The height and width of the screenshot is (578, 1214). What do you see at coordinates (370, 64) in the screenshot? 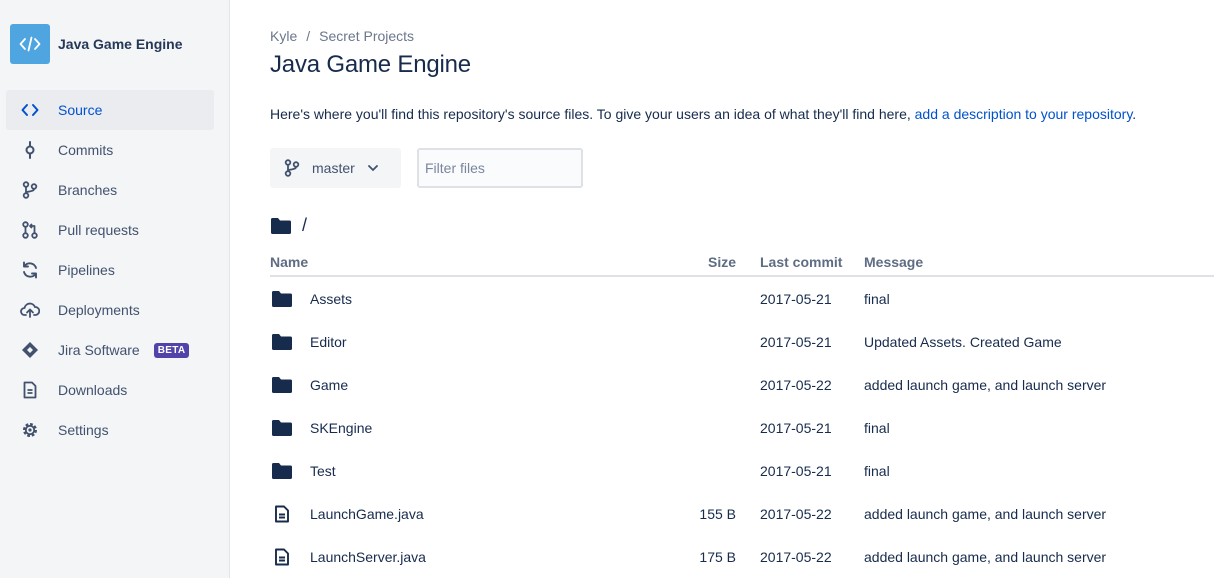
I see `page-title: Java Game Engine` at bounding box center [370, 64].